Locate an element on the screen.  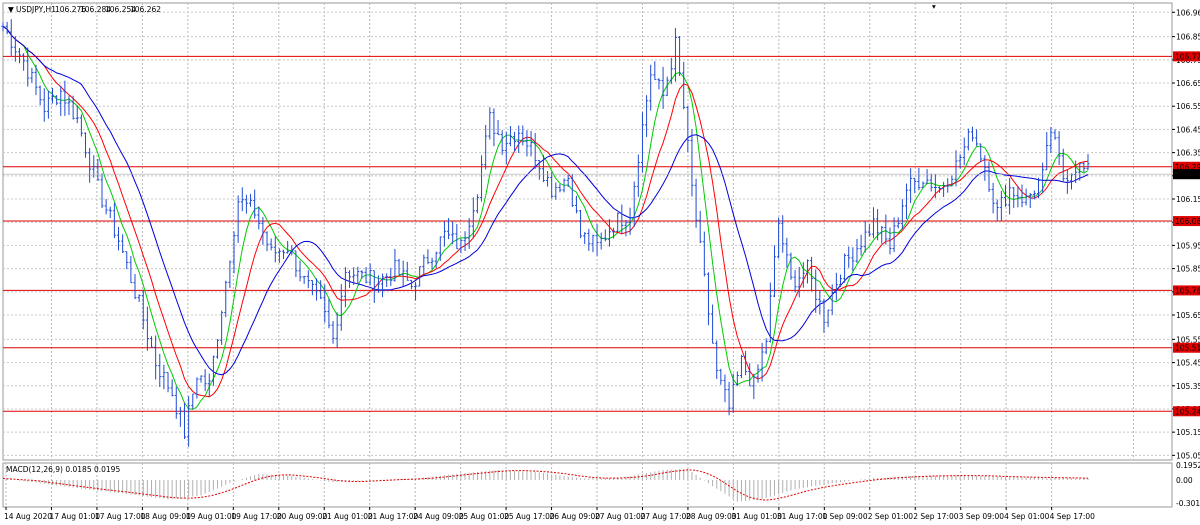
y-tick-label: 105.150 is located at coordinates (1188, 432).